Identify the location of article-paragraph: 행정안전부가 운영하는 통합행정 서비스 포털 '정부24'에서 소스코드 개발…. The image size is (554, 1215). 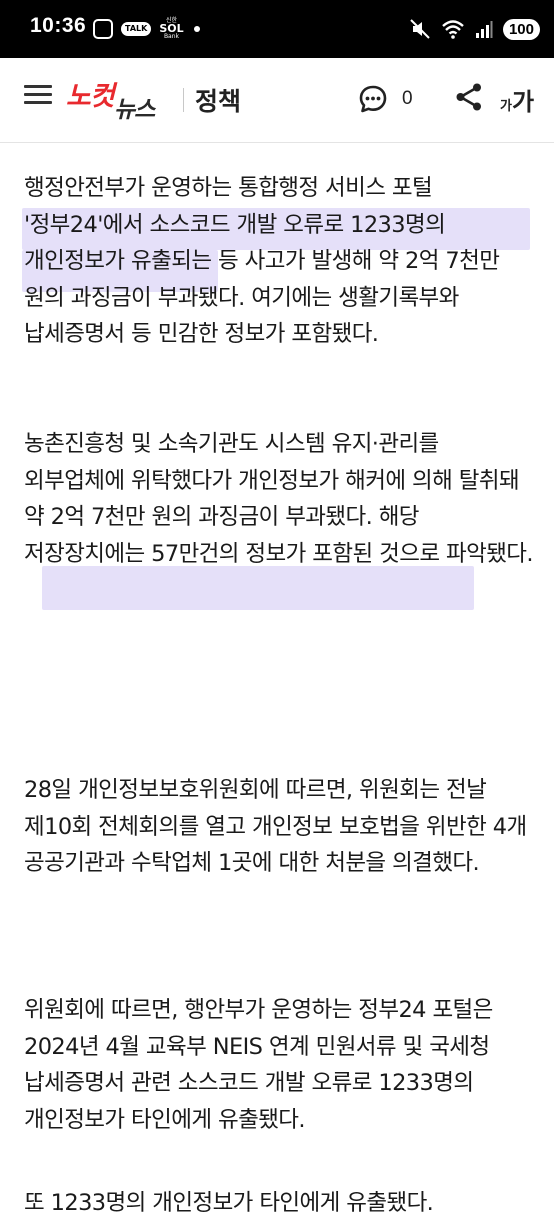
(262, 261).